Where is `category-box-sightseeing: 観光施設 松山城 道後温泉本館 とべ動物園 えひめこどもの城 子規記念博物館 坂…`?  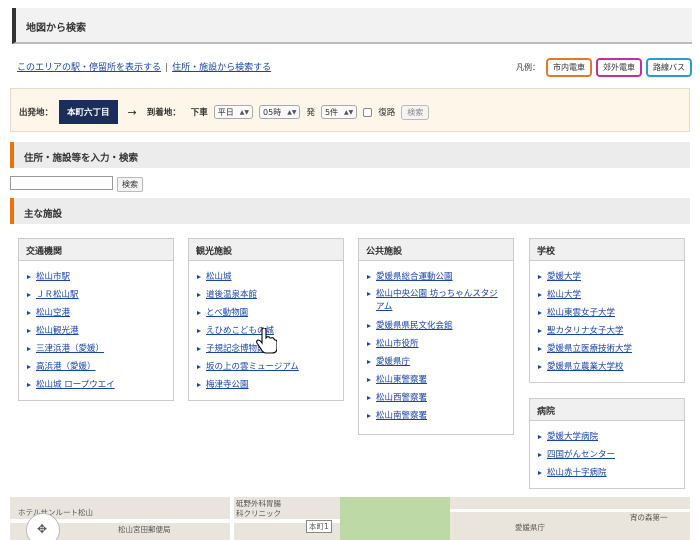
category-box-sightseeing: 観光施設 松山城 道後温泉本館 とべ動物園 えひめこどもの城 子規記念博物館 坂… is located at coordinates (266, 319).